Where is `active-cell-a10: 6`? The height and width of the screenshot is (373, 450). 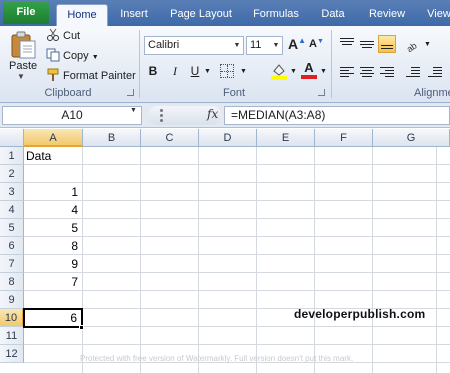
active-cell-a10: 6 is located at coordinates (53, 318).